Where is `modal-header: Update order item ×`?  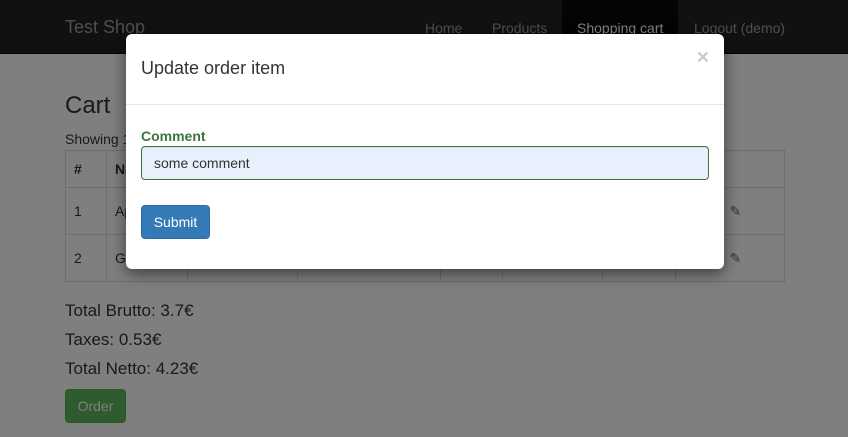
modal-header: Update order item × is located at coordinates (425, 69).